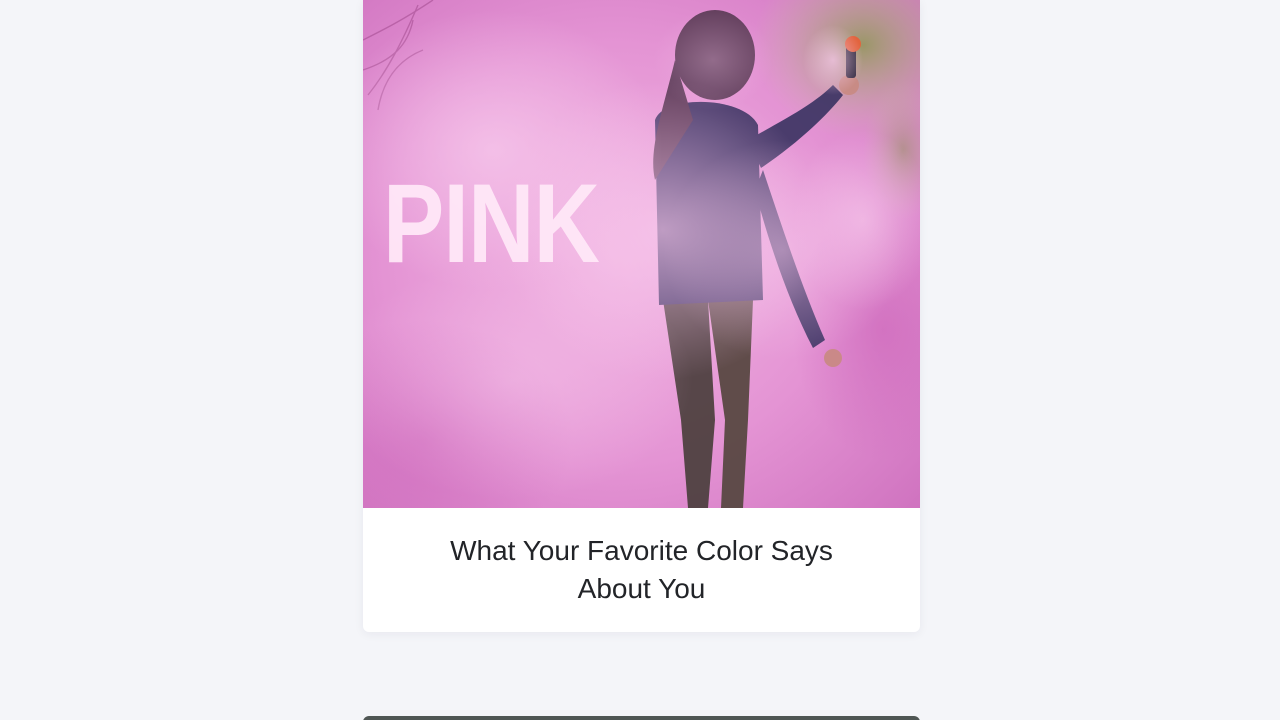 Image resolution: width=1280 pixels, height=720 pixels. I want to click on article-title: What Your Favorite Color Says About You, so click(642, 570).